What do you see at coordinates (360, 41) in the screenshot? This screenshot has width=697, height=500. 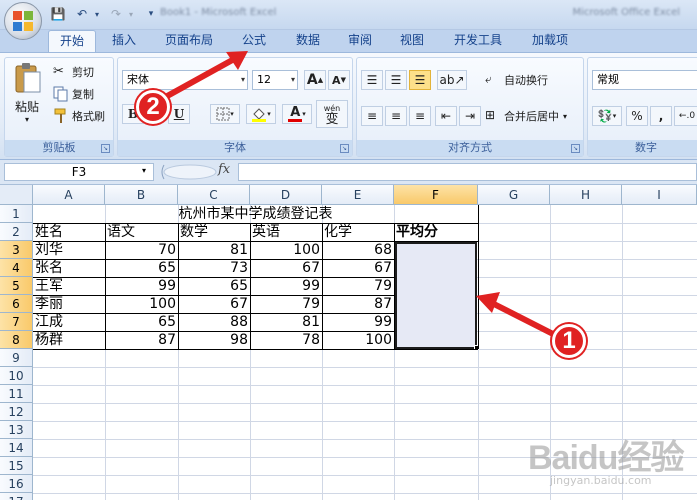 I see `tab-review: 审阅` at bounding box center [360, 41].